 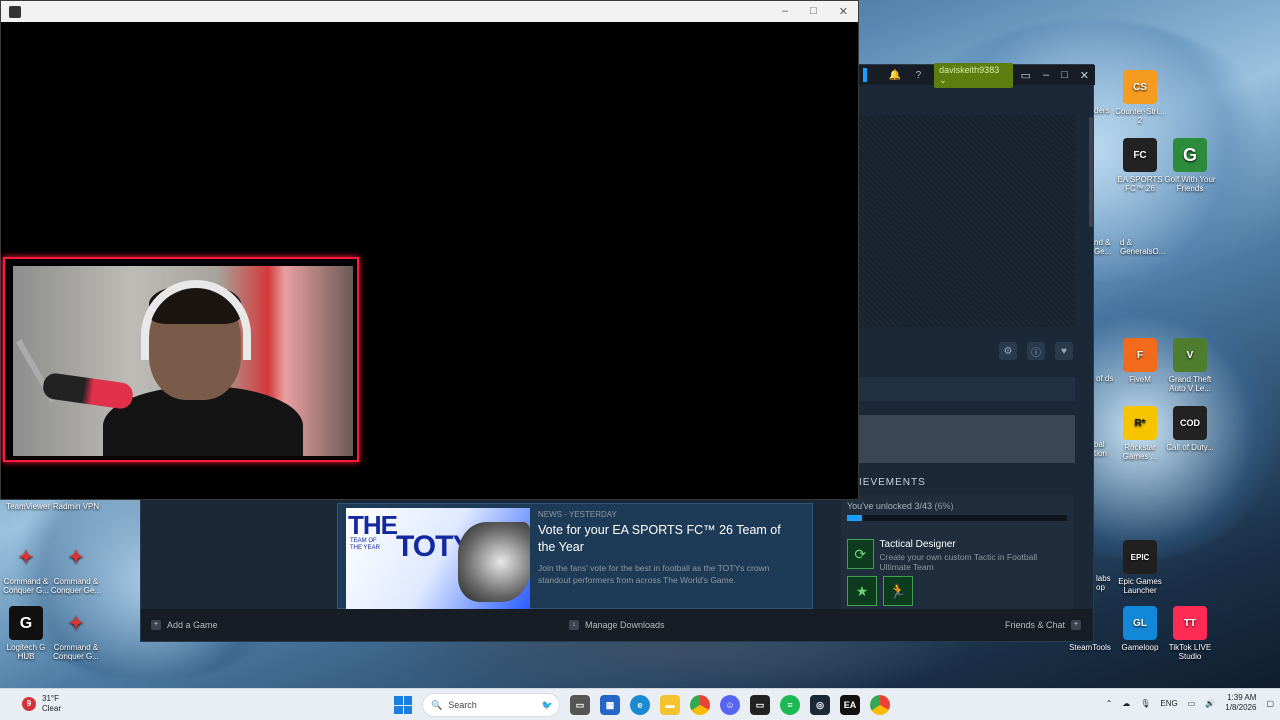 I want to click on microphone-icon: 🎙, so click(x=1145, y=703).